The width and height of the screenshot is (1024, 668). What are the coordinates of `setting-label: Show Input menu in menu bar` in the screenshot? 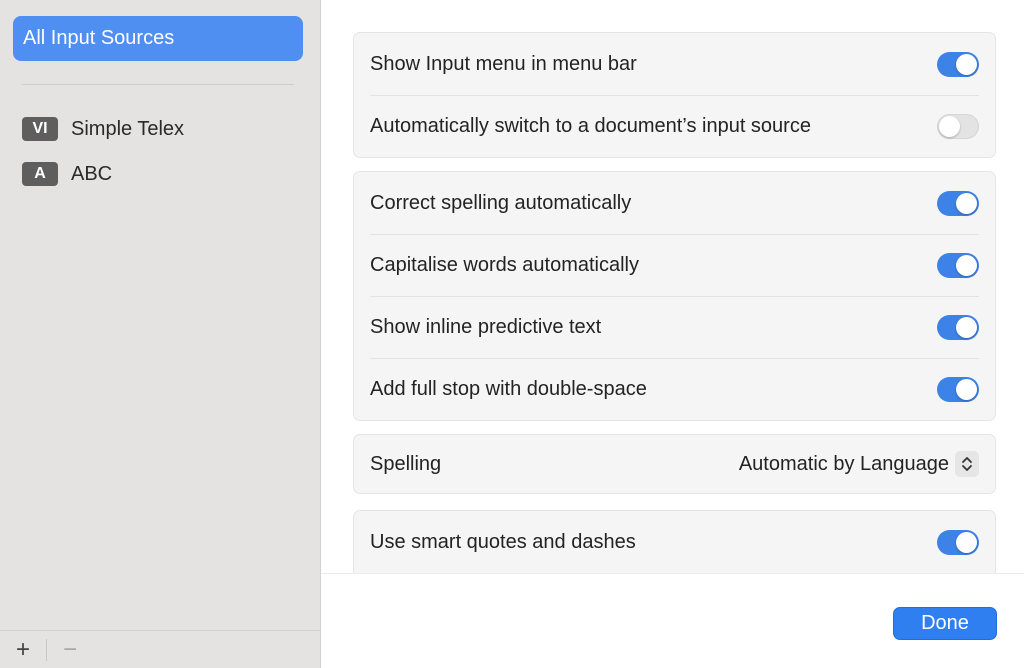 It's located at (503, 63).